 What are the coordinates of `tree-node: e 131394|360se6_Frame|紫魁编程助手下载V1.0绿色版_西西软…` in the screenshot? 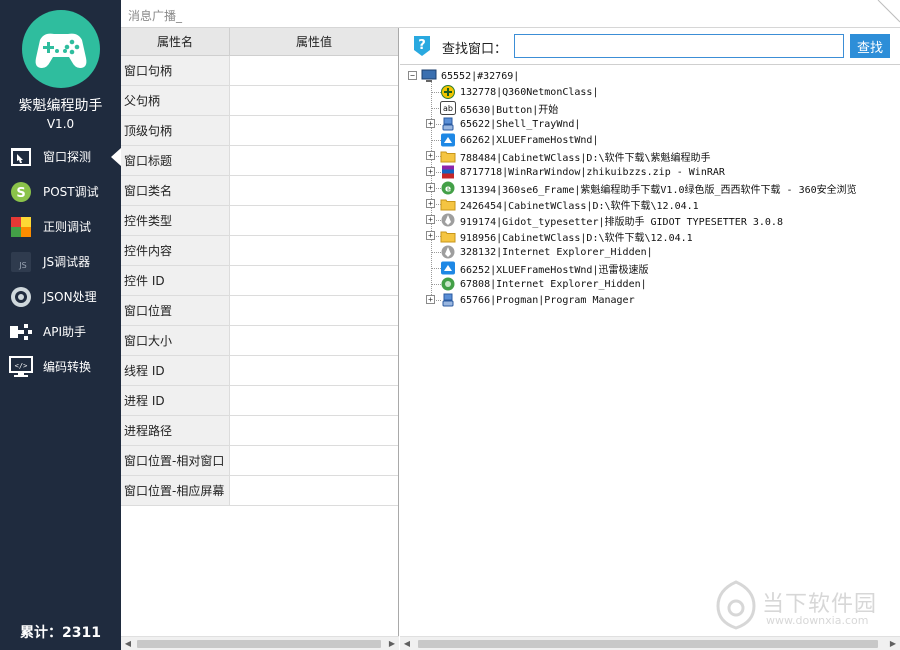 It's located at (648, 188).